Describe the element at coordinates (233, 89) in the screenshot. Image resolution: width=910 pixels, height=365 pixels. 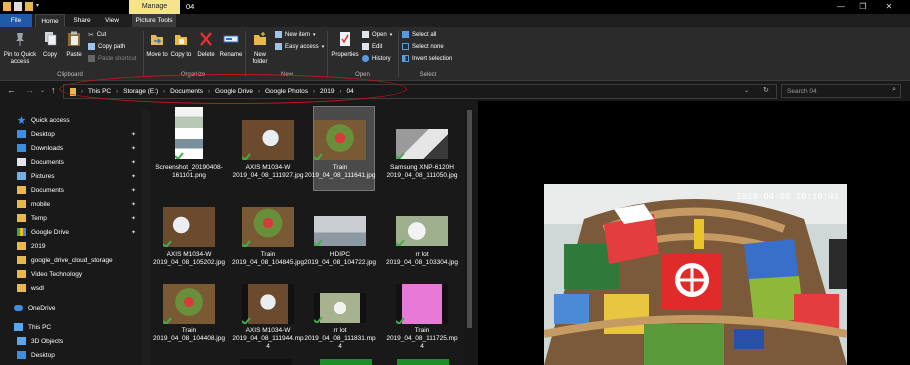
I see `highlight-ellipse` at that location.